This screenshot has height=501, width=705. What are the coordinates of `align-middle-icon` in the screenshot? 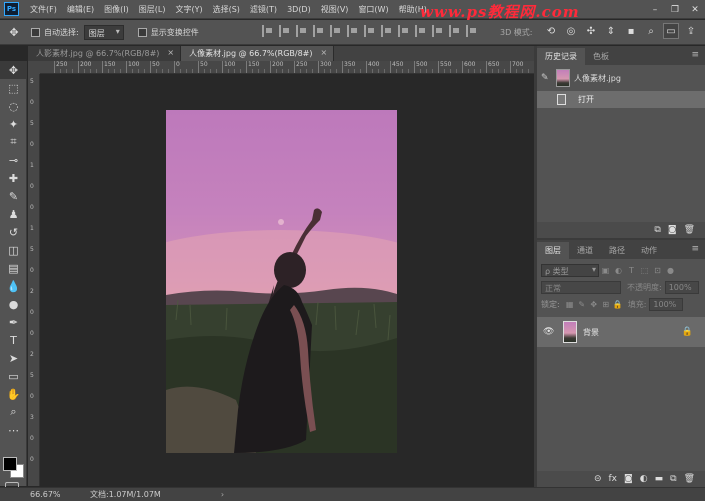 It's located at (335, 31).